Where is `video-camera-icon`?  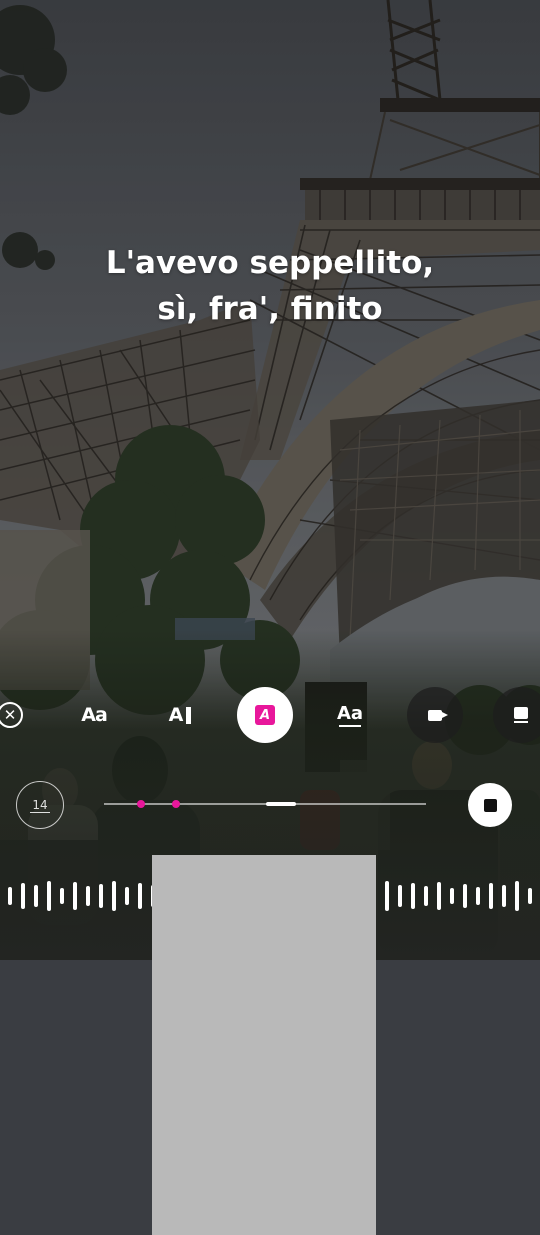
video-camera-icon is located at coordinates (438, 715).